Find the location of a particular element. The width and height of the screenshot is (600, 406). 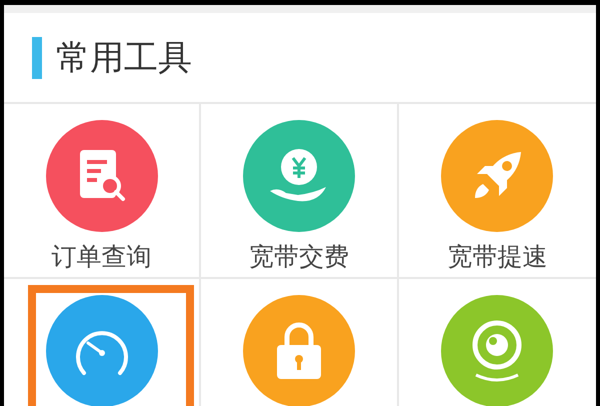

document-search-icon is located at coordinates (102, 176).